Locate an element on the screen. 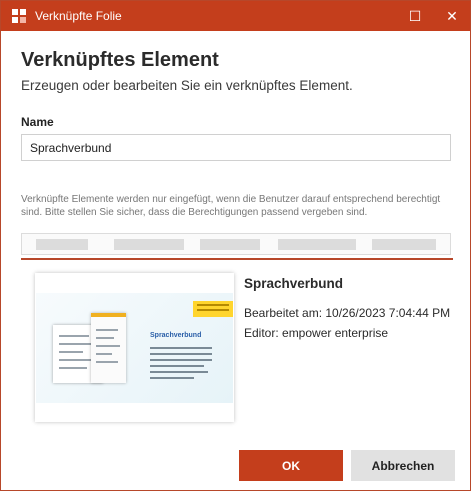 This screenshot has height=491, width=471. close-icon: ✕ is located at coordinates (452, 16).